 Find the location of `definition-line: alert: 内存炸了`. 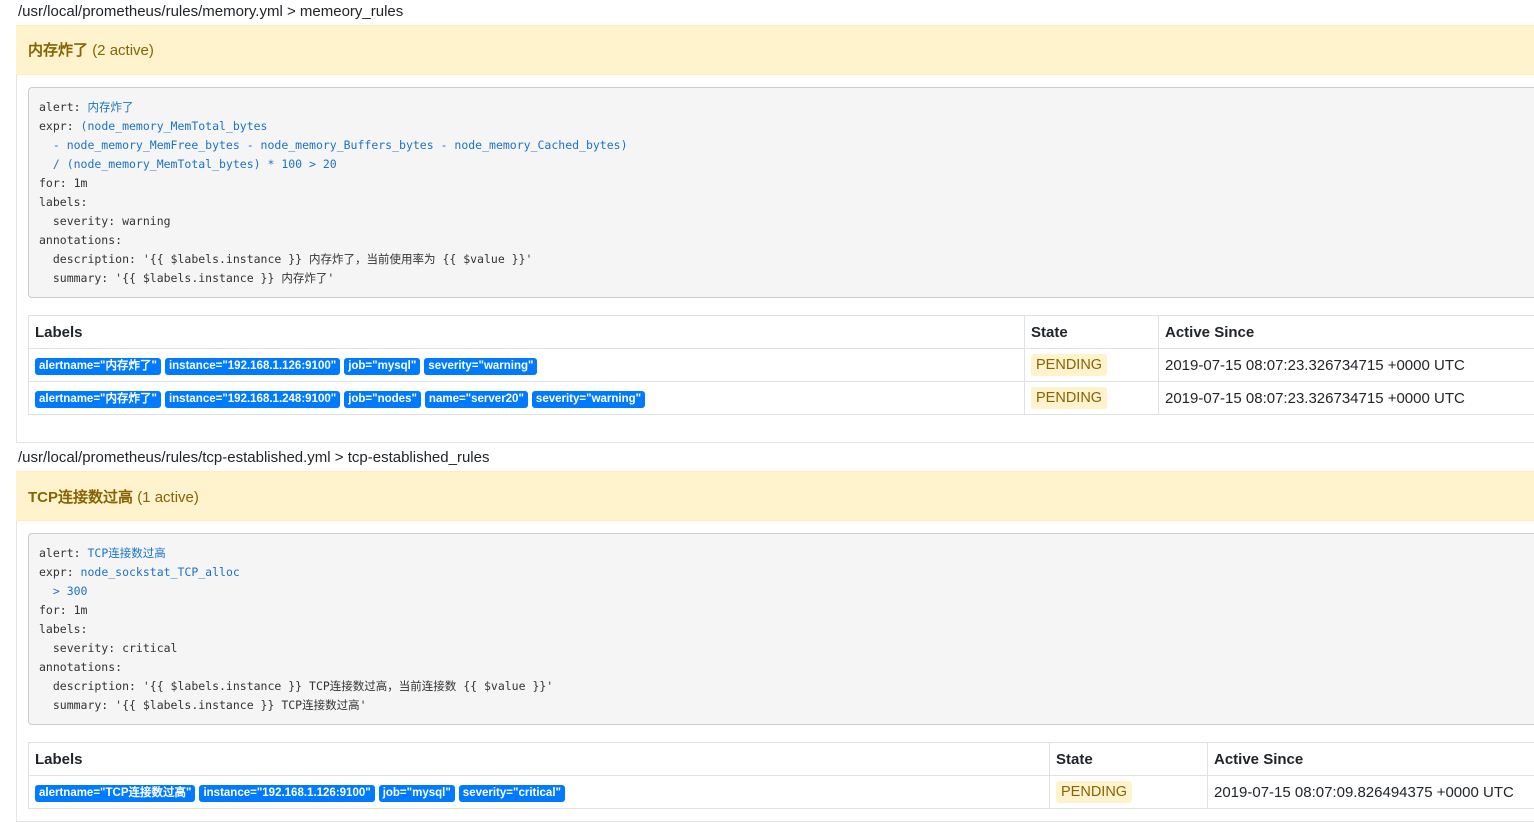

definition-line: alert: 内存炸了 is located at coordinates (781, 107).